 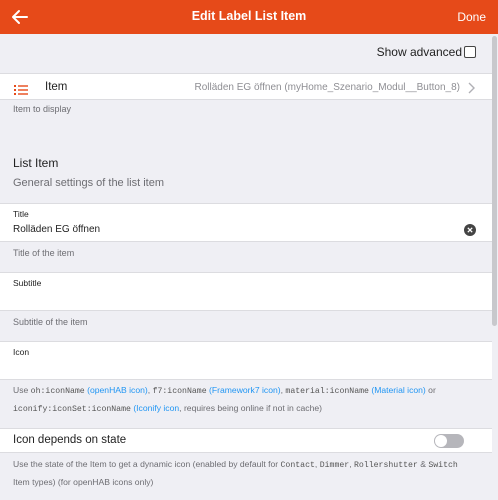 I want to click on item-label: Item, so click(x=56, y=87).